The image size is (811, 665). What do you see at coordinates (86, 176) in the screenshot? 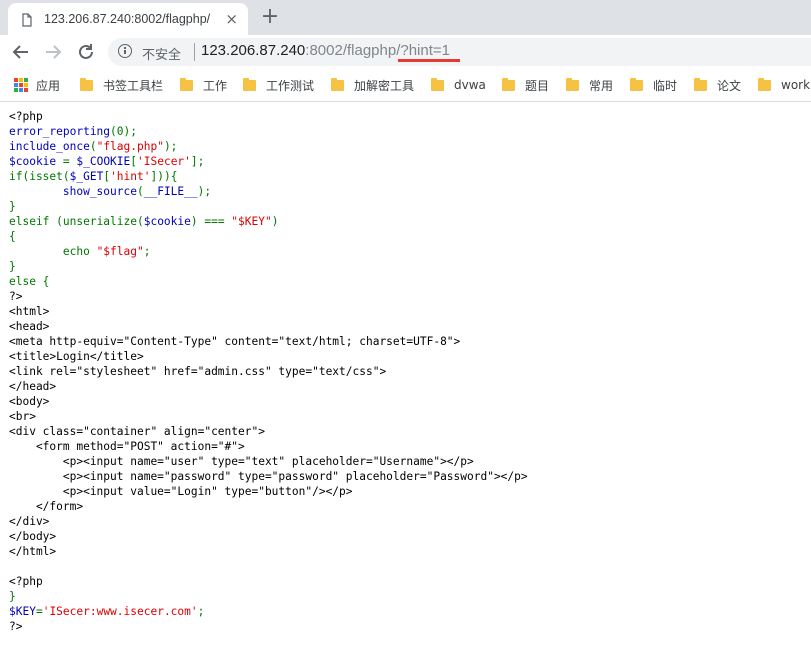
I see `code-token: $_GET` at bounding box center [86, 176].